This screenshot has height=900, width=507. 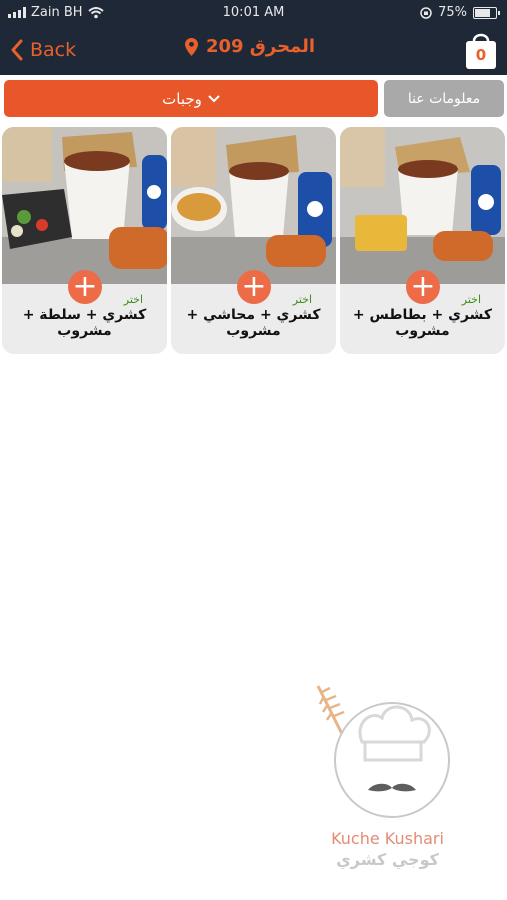 I want to click on category-tabs: وجبات معلومات عنا, so click(x=254, y=98).